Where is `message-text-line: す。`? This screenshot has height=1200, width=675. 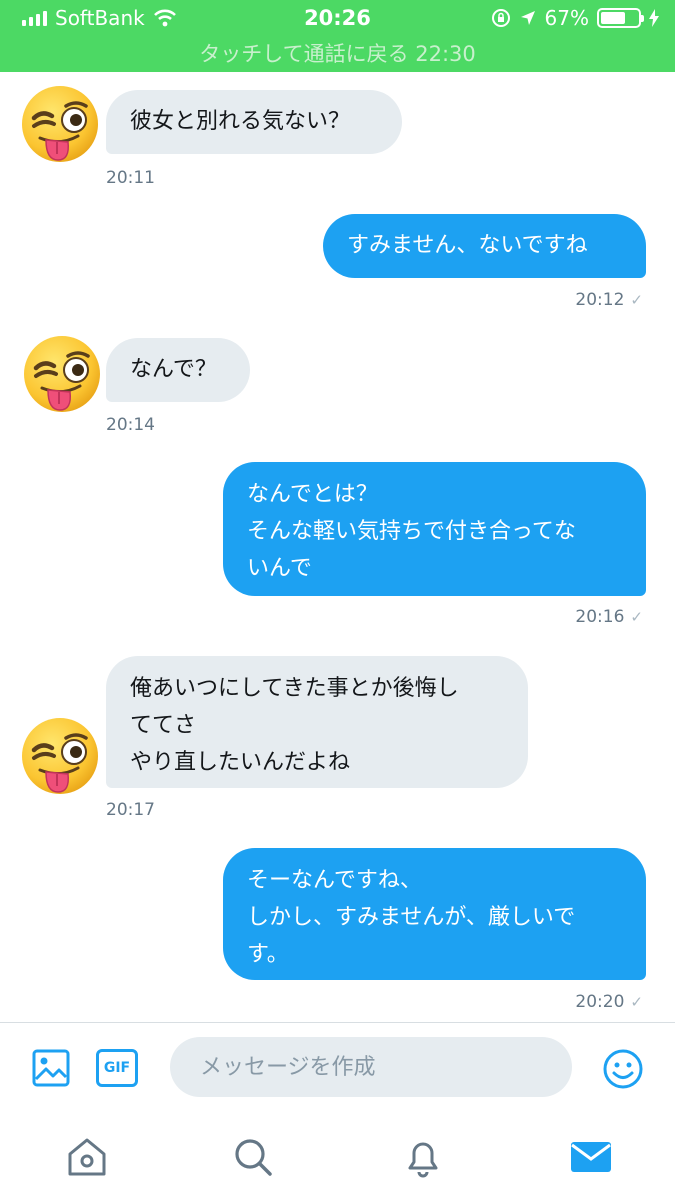 message-text-line: す。 is located at coordinates (268, 954).